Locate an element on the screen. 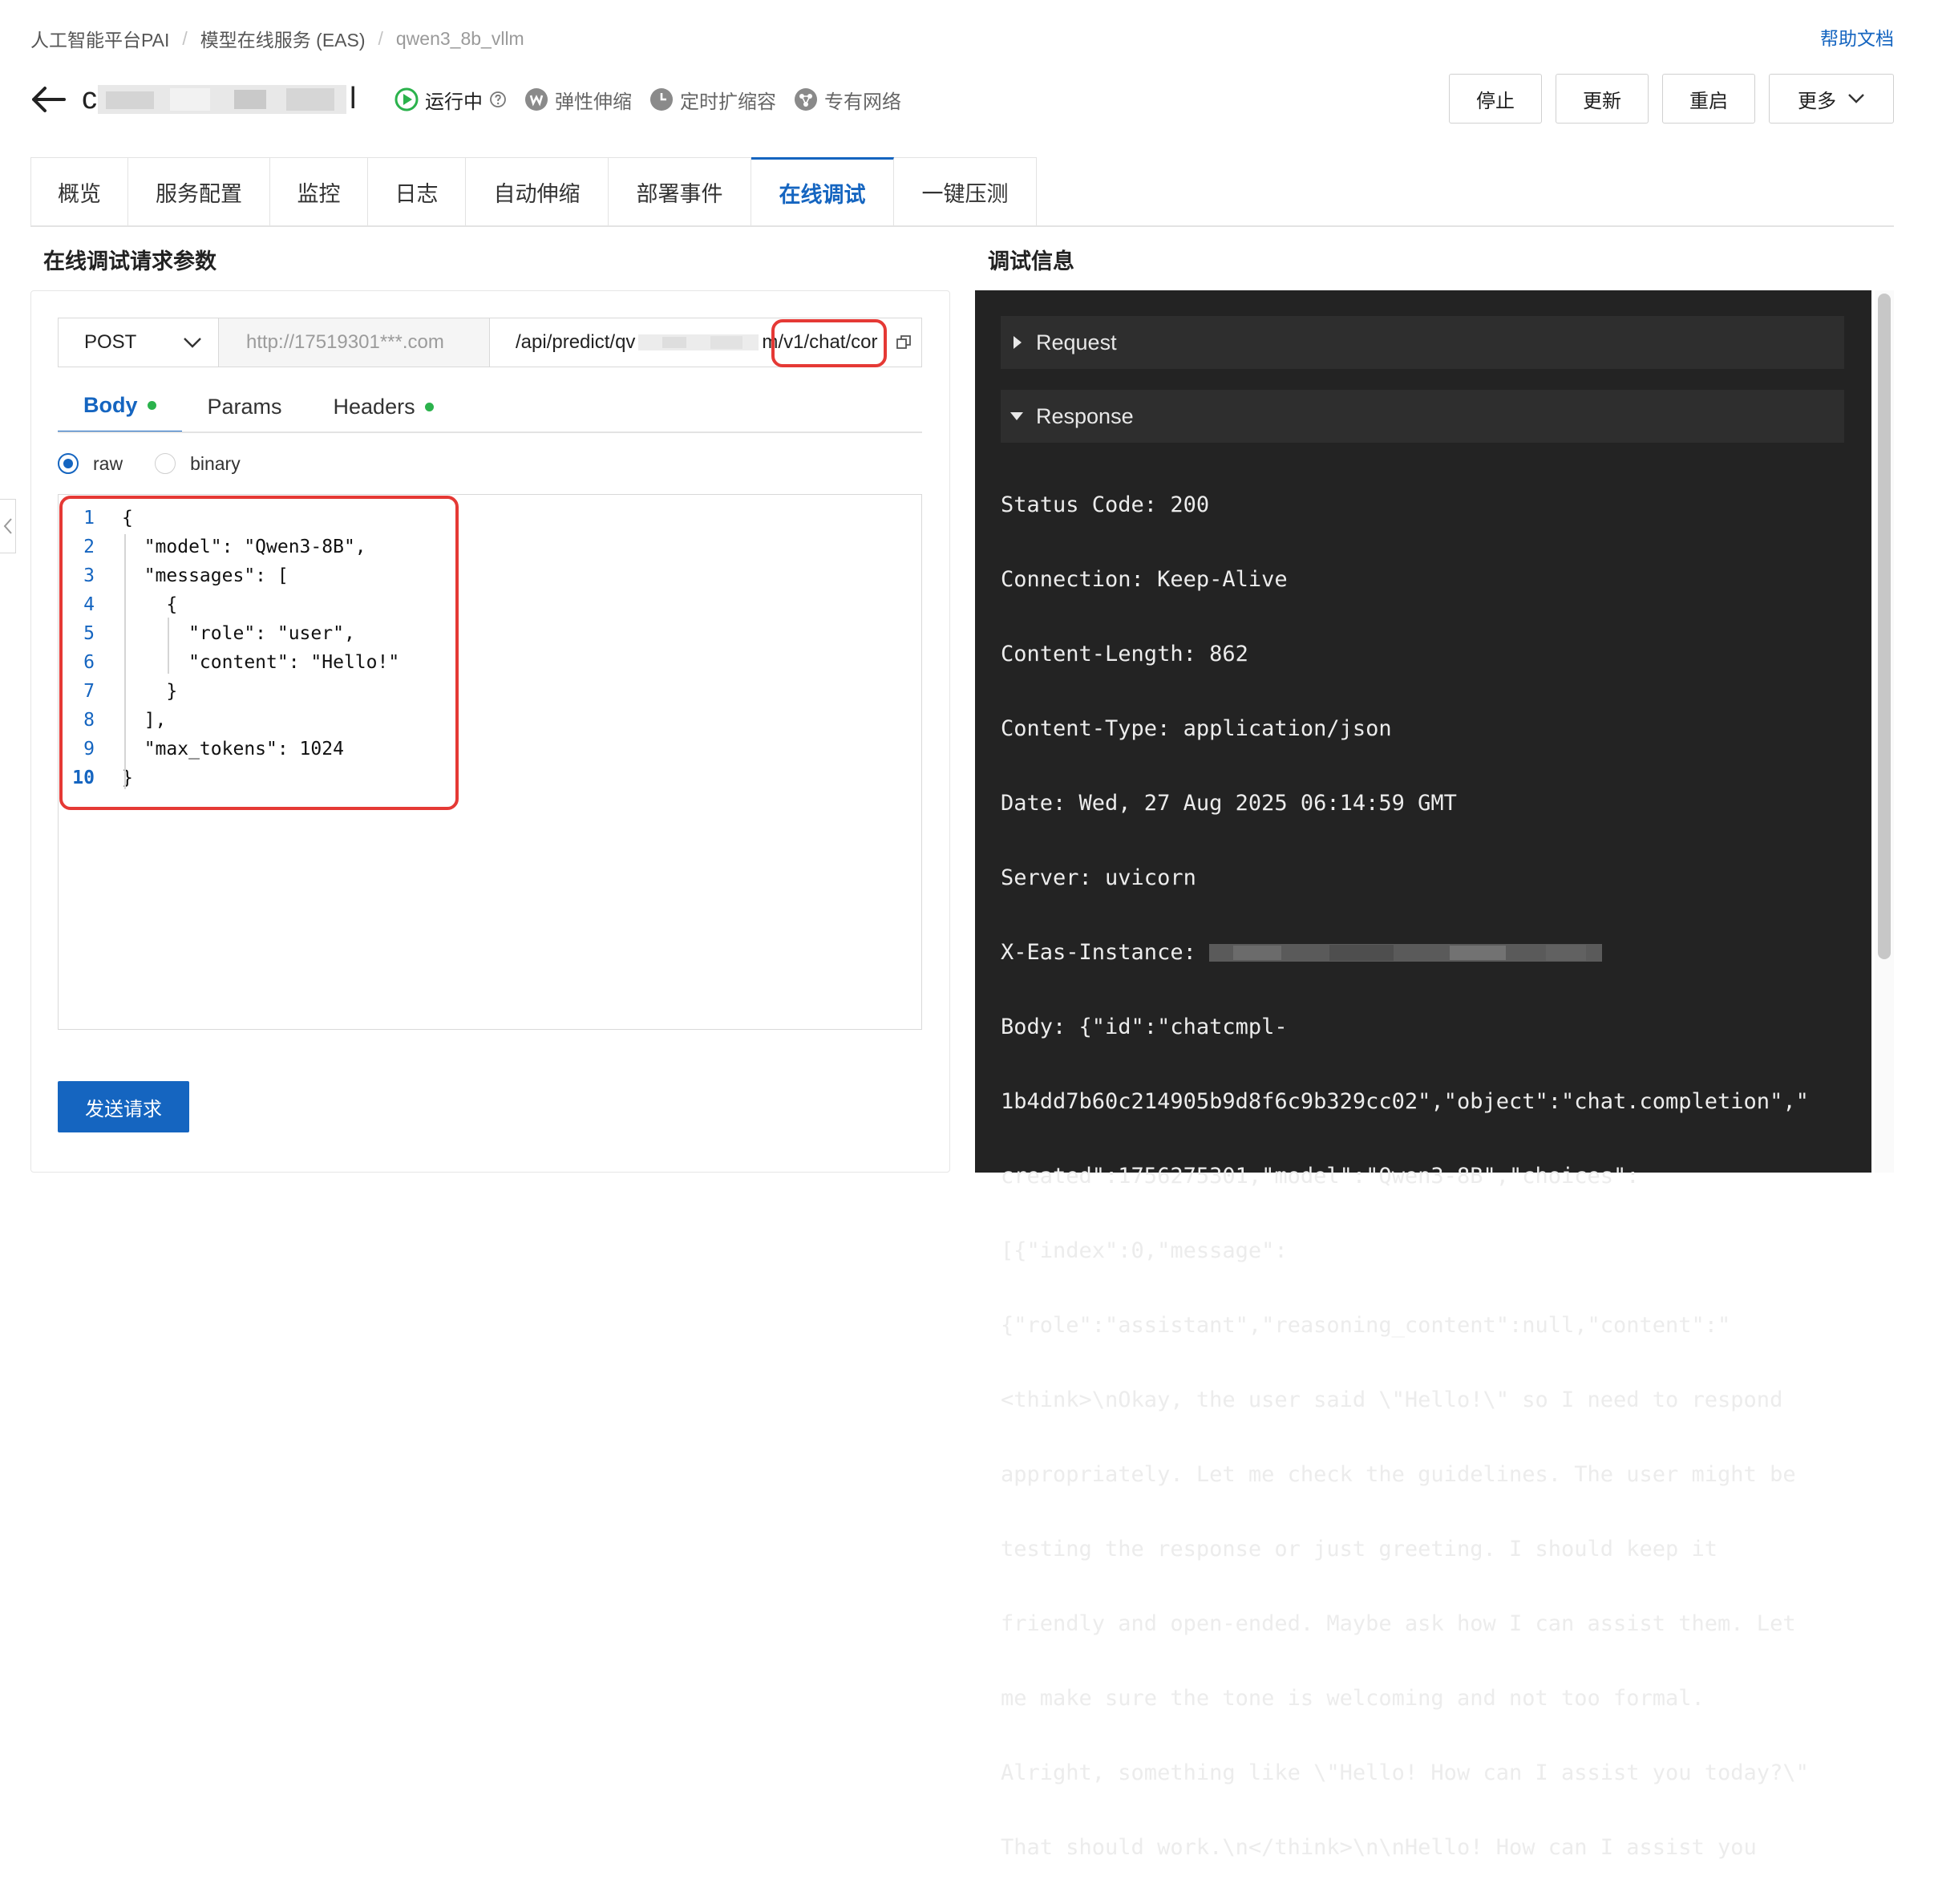 This screenshot has height=1904, width=1934. status-vpc: 专有网络 is located at coordinates (847, 100).